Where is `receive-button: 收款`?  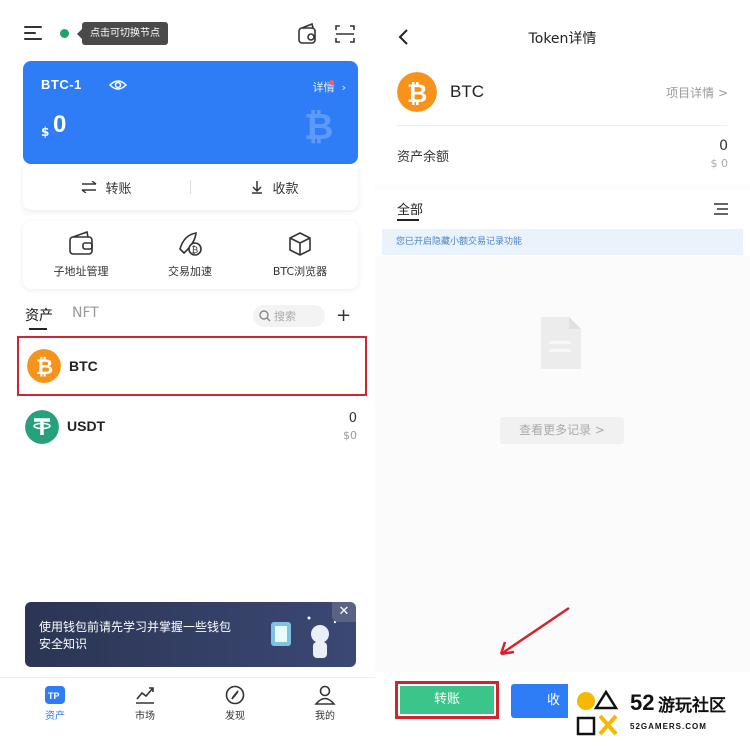
receive-button: 收款 is located at coordinates (274, 187).